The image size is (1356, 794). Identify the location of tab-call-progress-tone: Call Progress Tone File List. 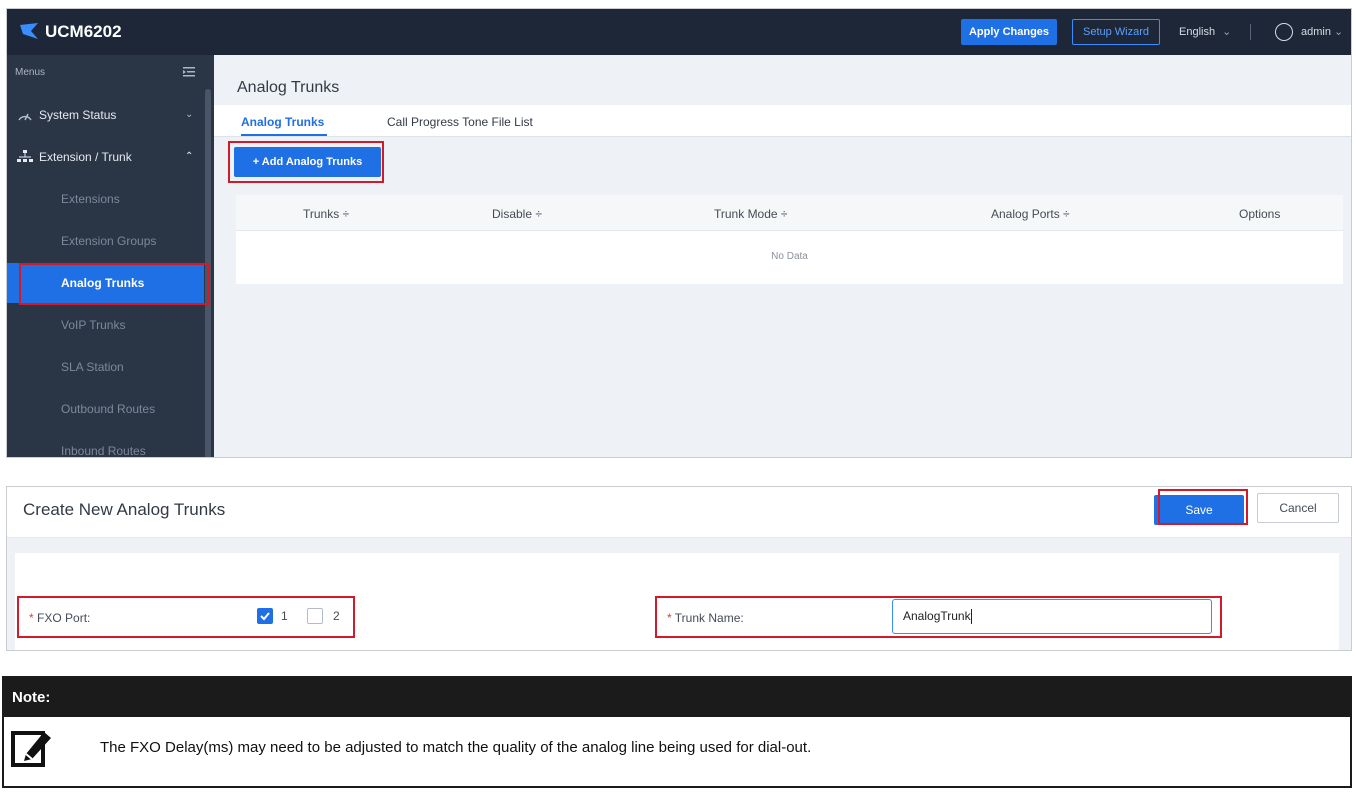
(460, 122).